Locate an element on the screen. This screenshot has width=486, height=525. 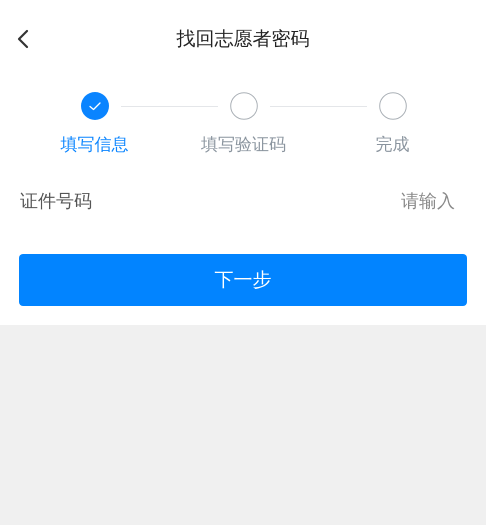
field-label: 证件号码 is located at coordinates (56, 201).